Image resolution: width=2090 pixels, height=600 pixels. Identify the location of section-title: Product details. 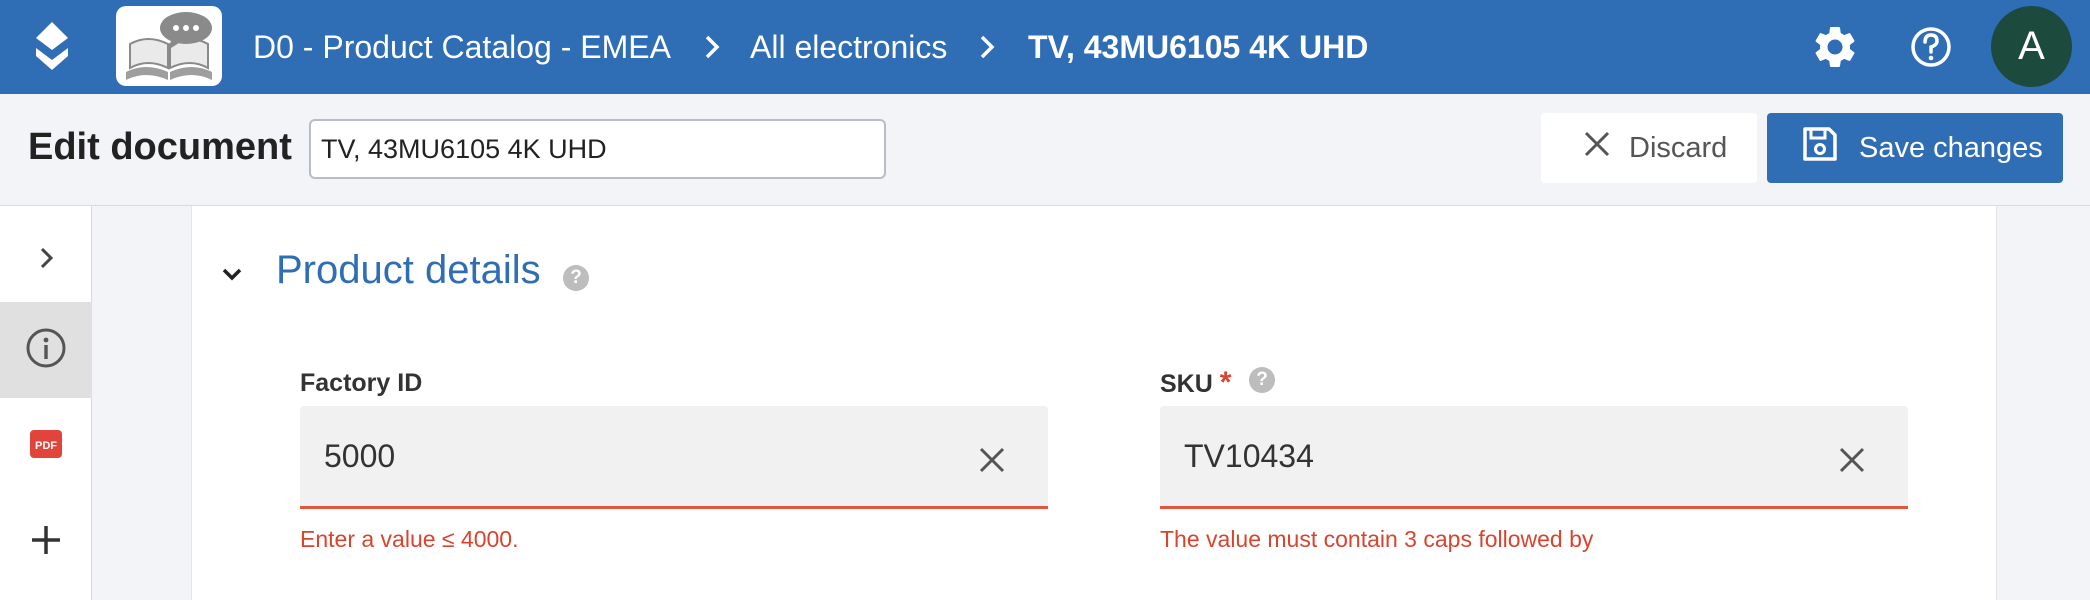
(408, 270).